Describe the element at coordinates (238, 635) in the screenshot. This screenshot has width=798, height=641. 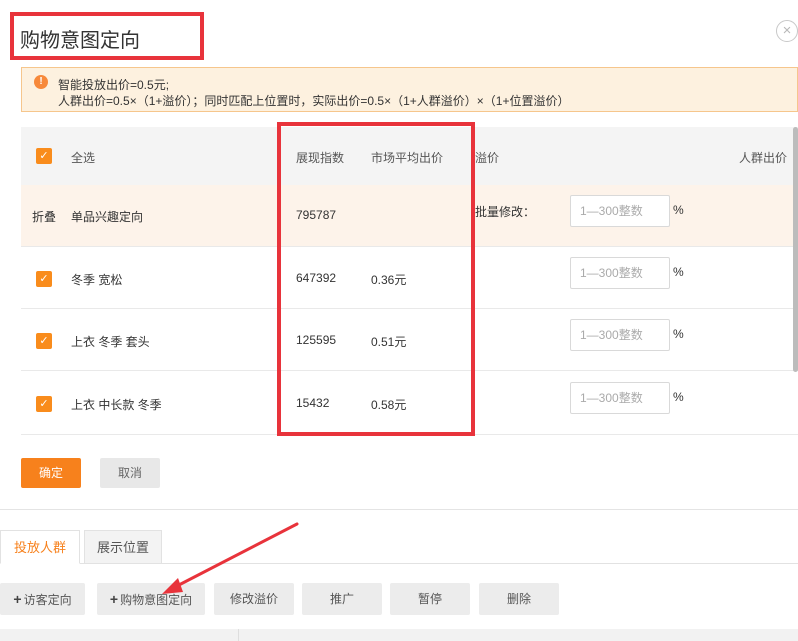
I see `divider` at that location.